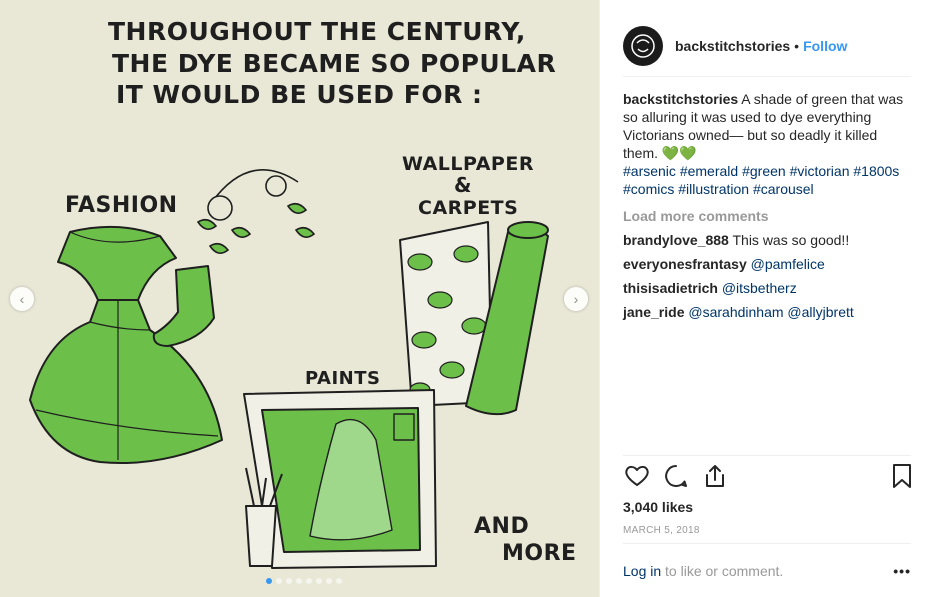  What do you see at coordinates (759, 288) in the screenshot?
I see `comment-mention: @itsbetherz` at bounding box center [759, 288].